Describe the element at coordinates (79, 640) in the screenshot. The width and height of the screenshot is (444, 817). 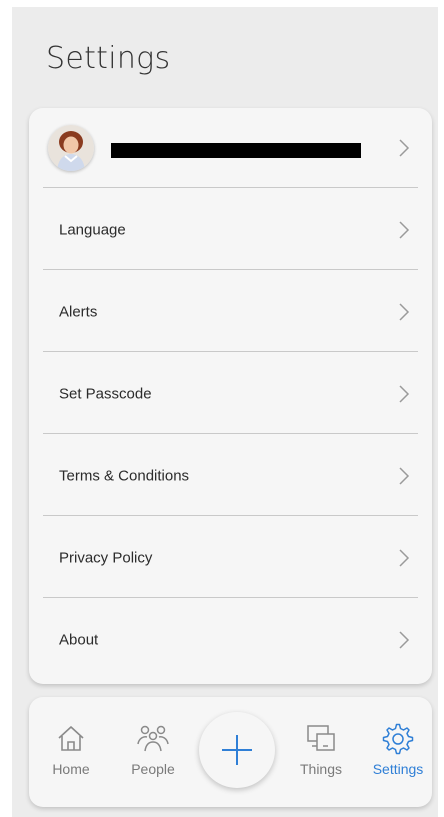
I see `menu-item-label: About` at that location.